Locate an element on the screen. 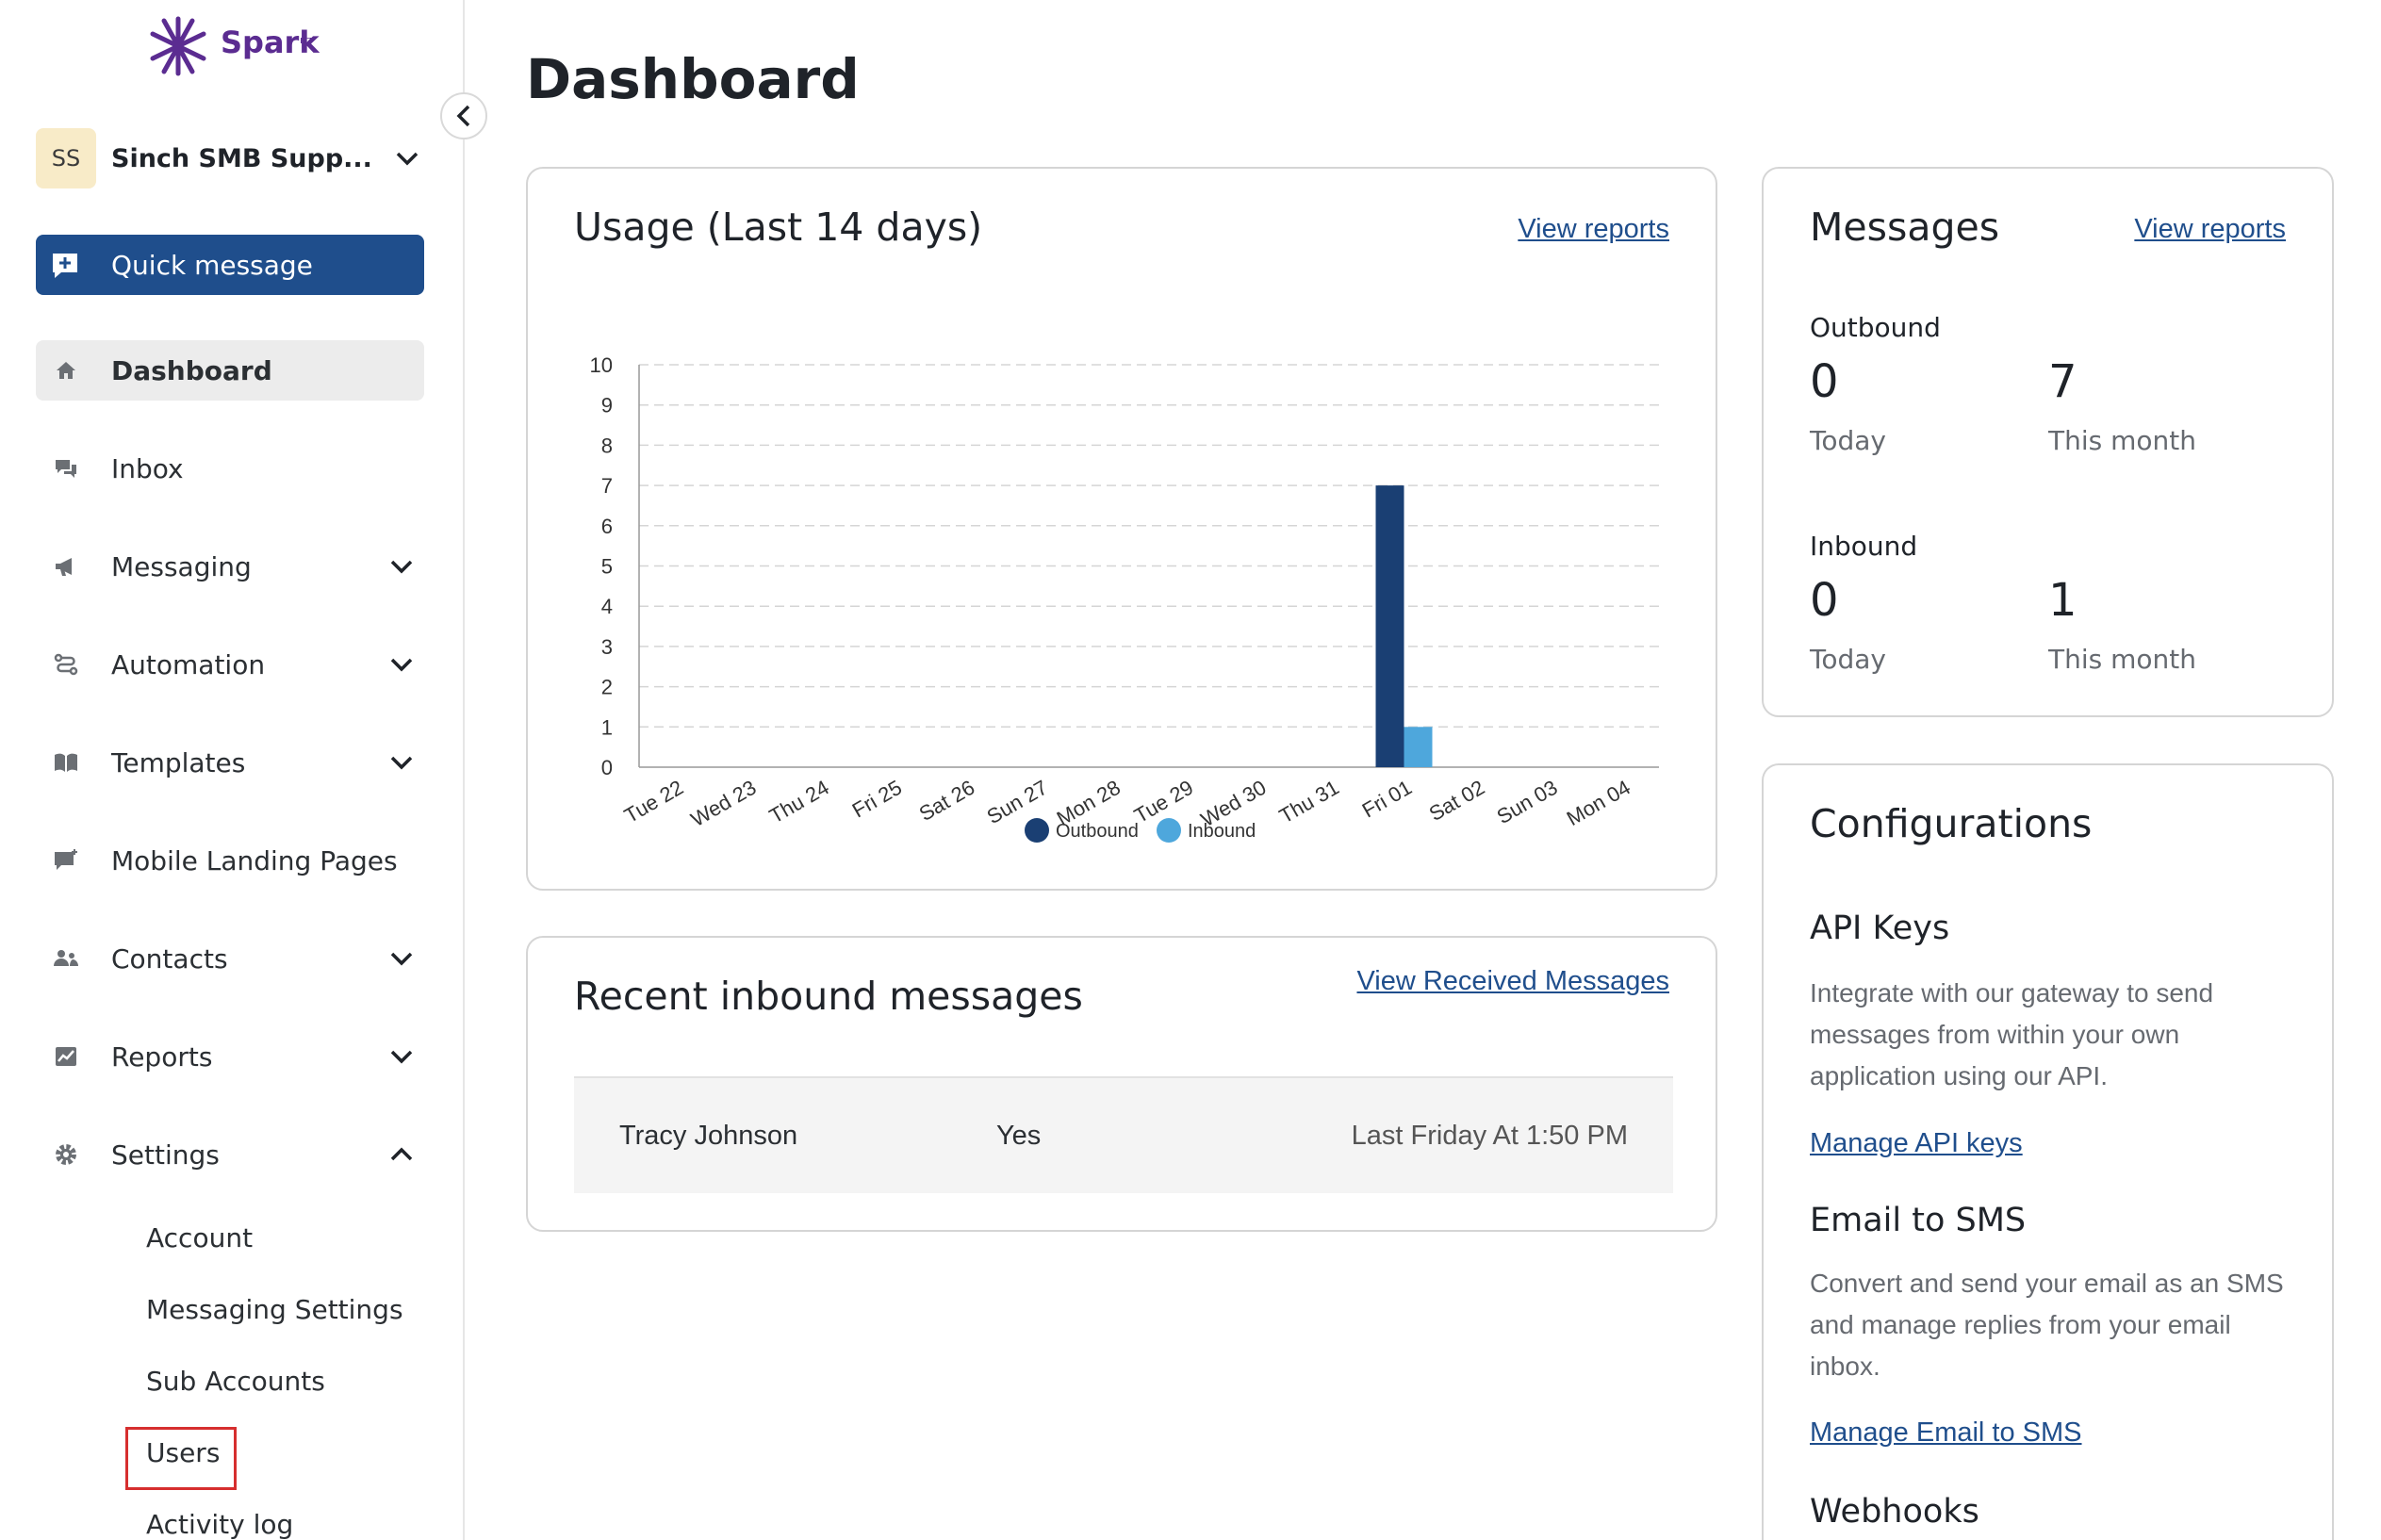 This screenshot has height=1540, width=2381. legend-label: Inbound is located at coordinates (1222, 831).